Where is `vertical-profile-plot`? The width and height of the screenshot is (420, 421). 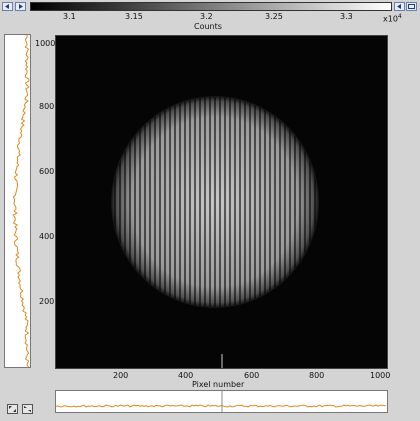 vertical-profile-plot is located at coordinates (21, 201).